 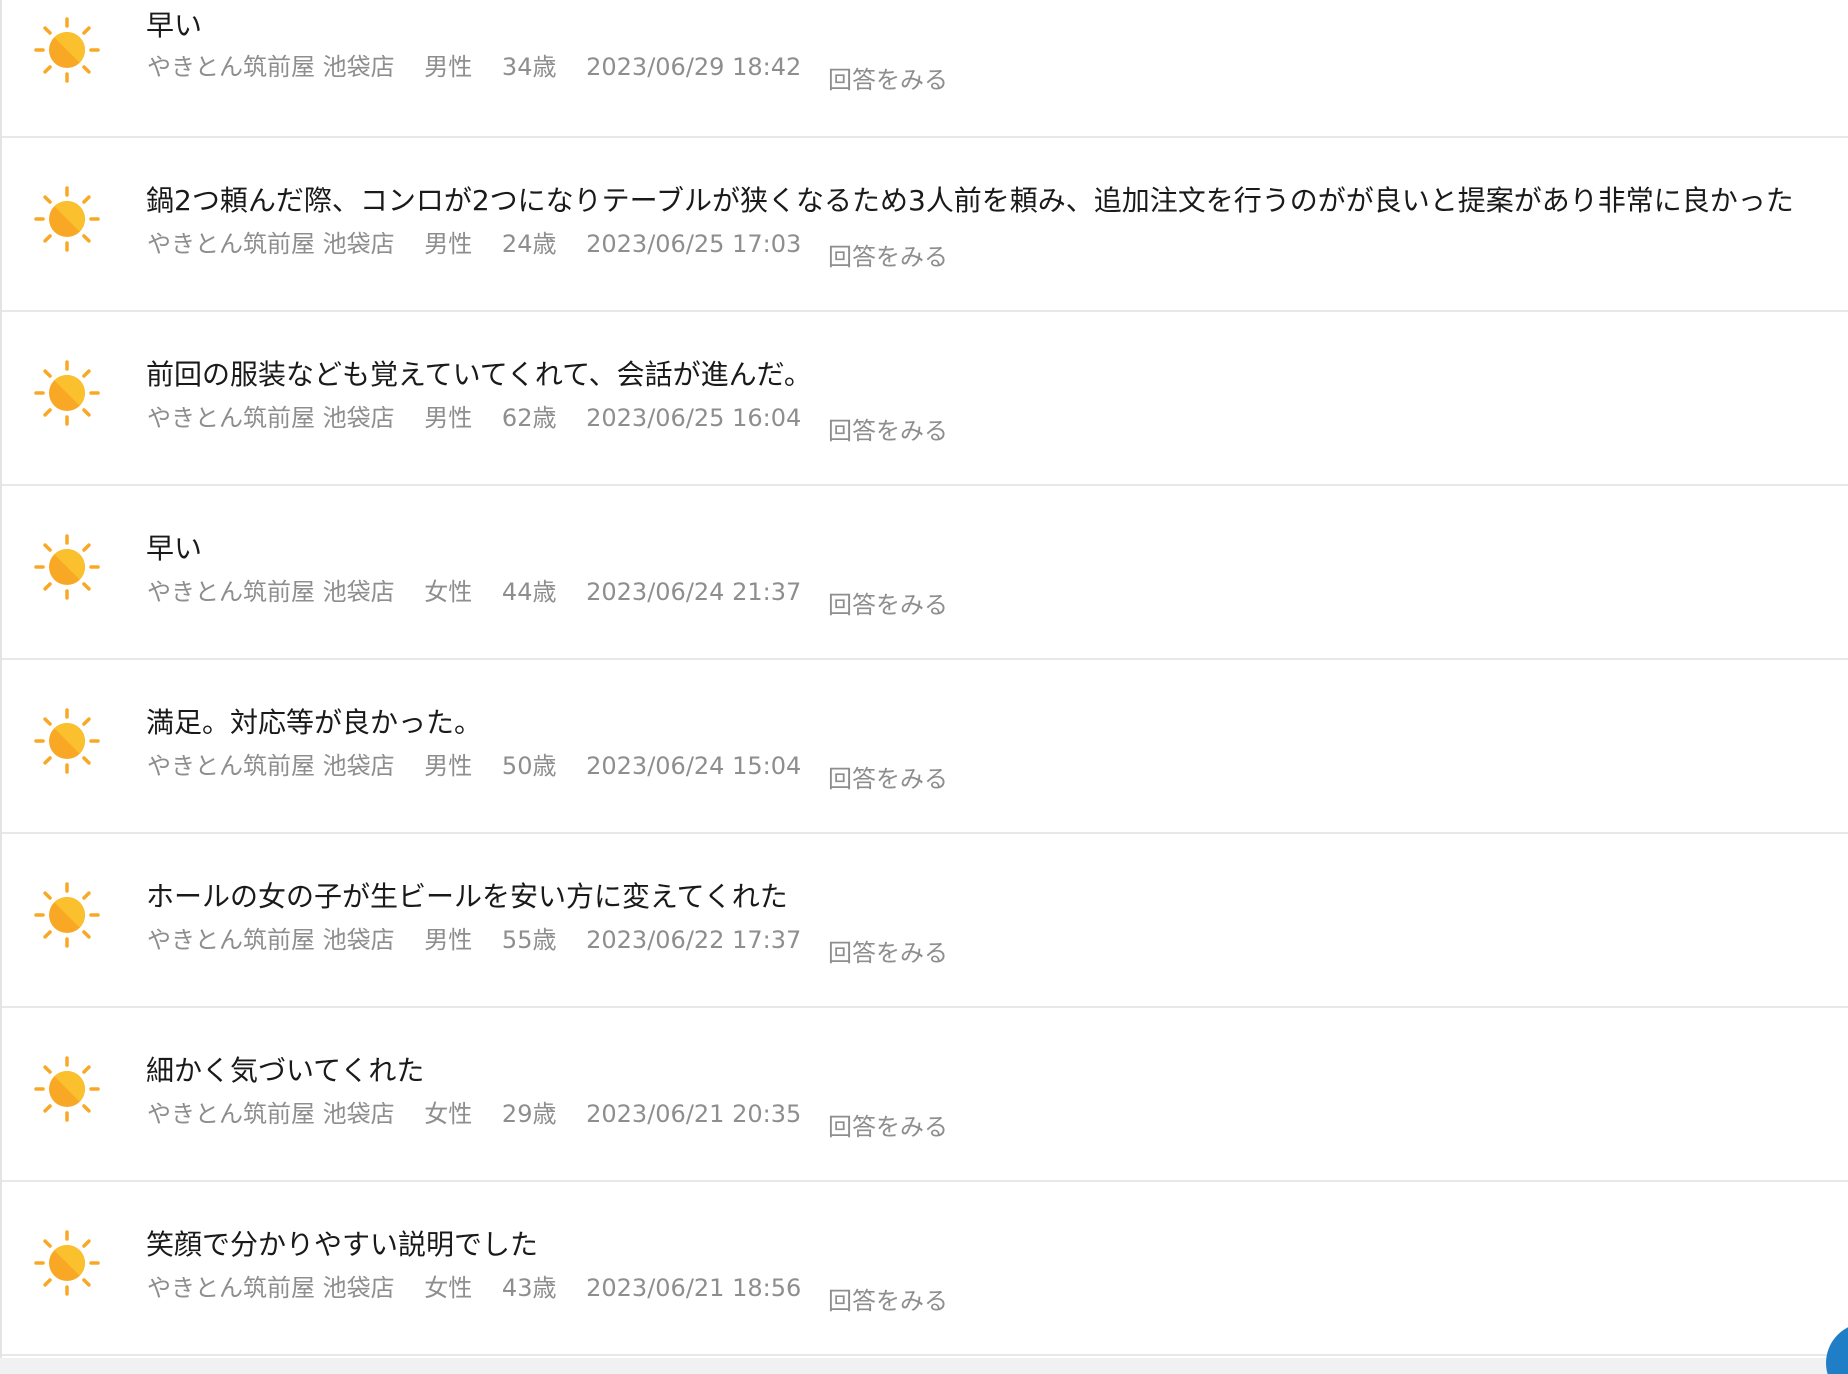 I want to click on bottom-bar, so click(x=924, y=1366).